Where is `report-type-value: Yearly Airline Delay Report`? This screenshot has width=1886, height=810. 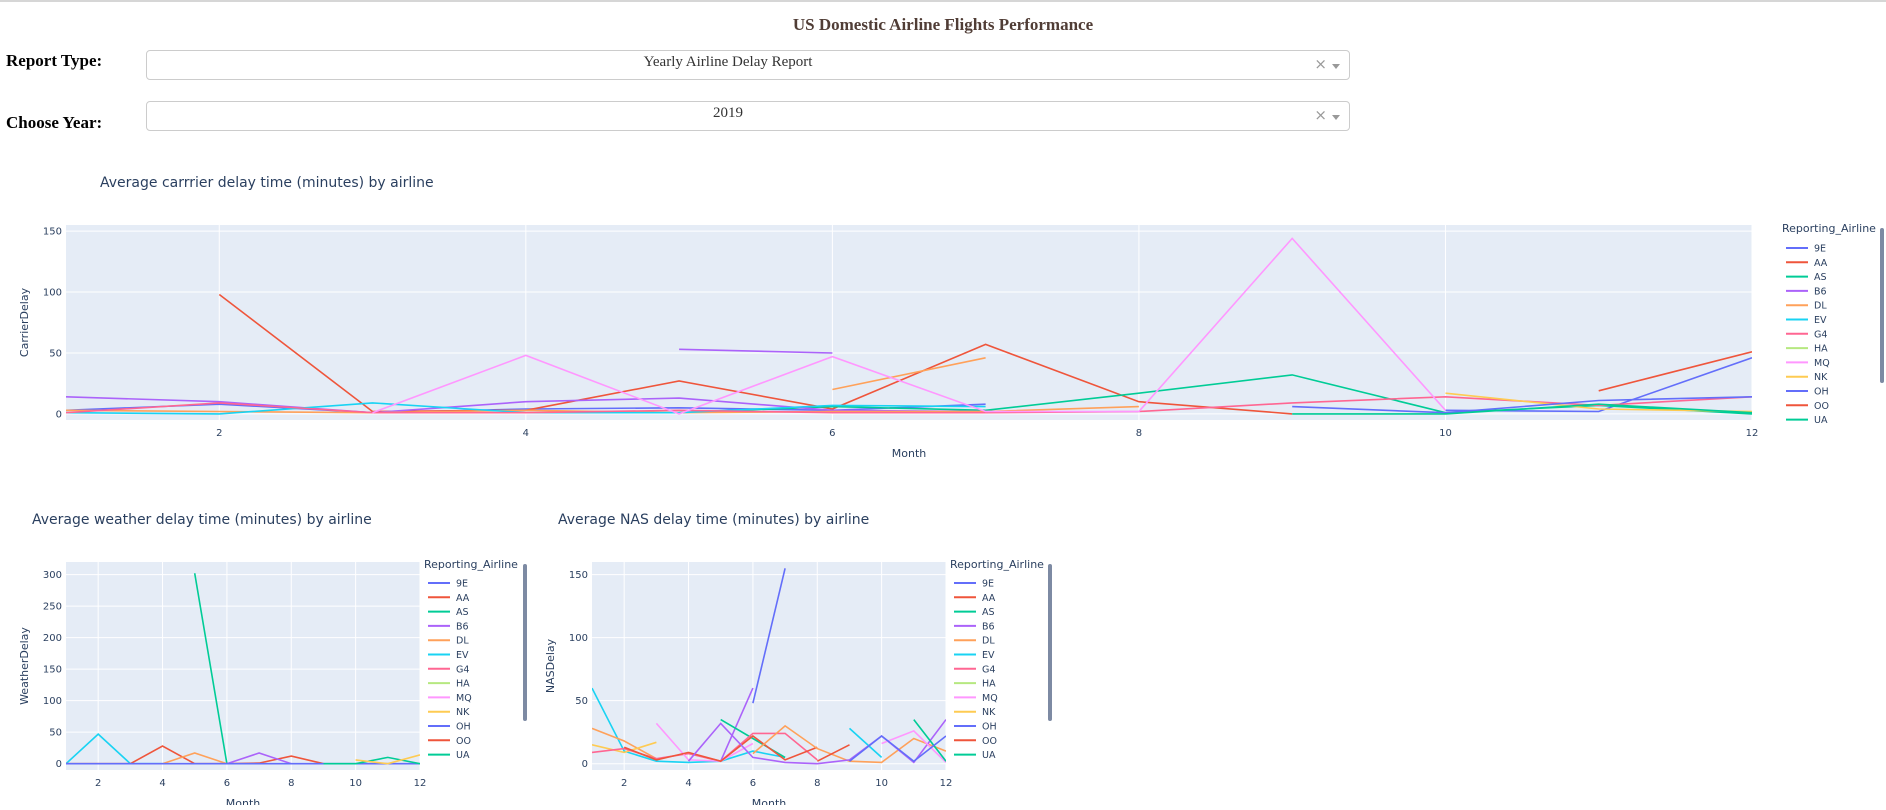
report-type-value: Yearly Airline Delay Report is located at coordinates (728, 62).